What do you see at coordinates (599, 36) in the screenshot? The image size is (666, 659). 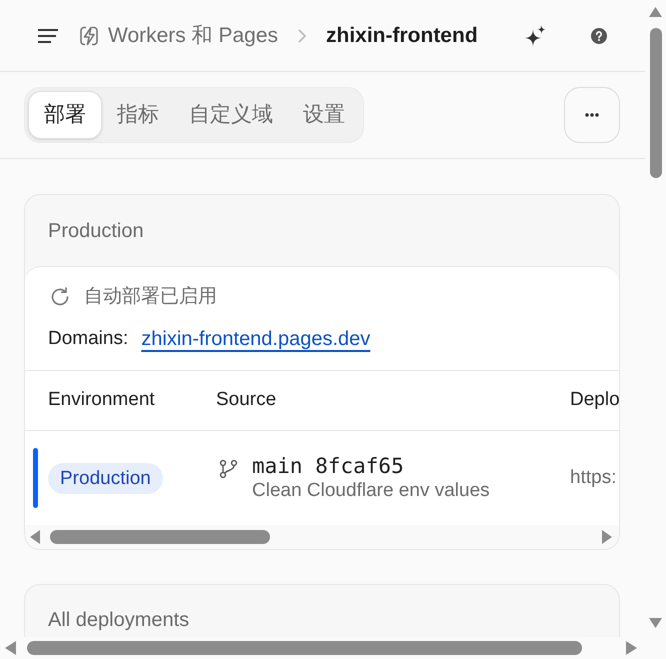 I see `help-icon` at bounding box center [599, 36].